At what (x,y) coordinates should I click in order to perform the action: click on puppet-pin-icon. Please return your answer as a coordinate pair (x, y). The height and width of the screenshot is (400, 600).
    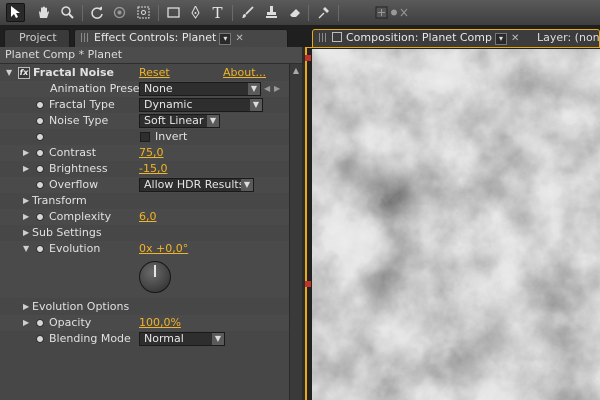
    Looking at the image, I should click on (323, 12).